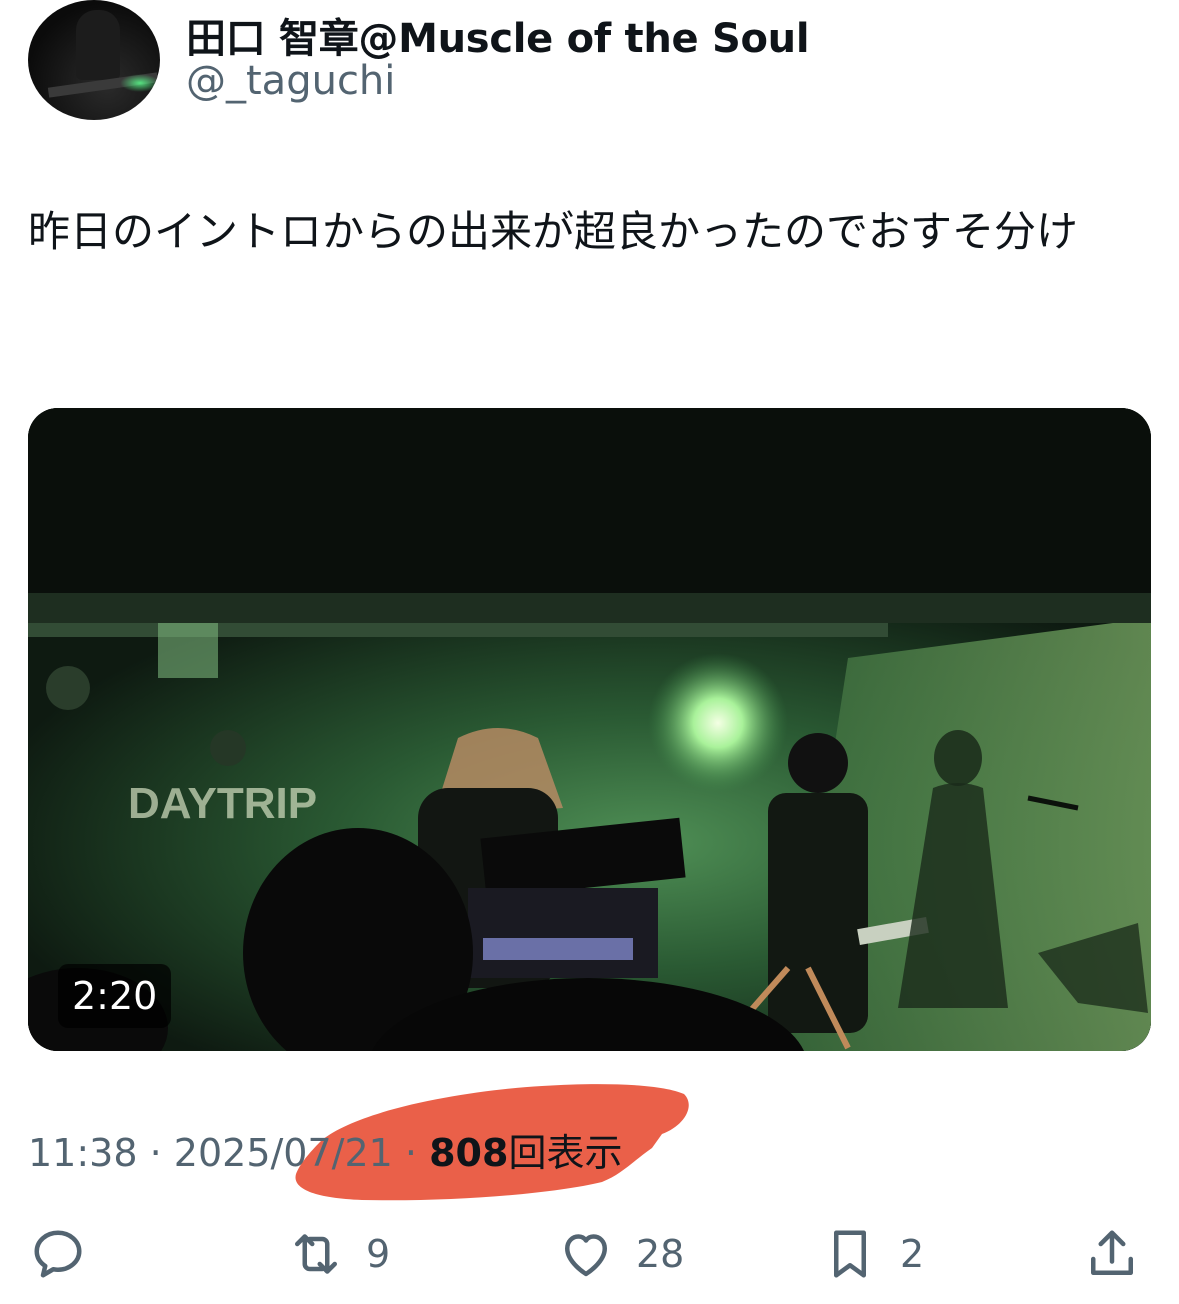  What do you see at coordinates (620, 1254) in the screenshot?
I see `like-button: 28` at bounding box center [620, 1254].